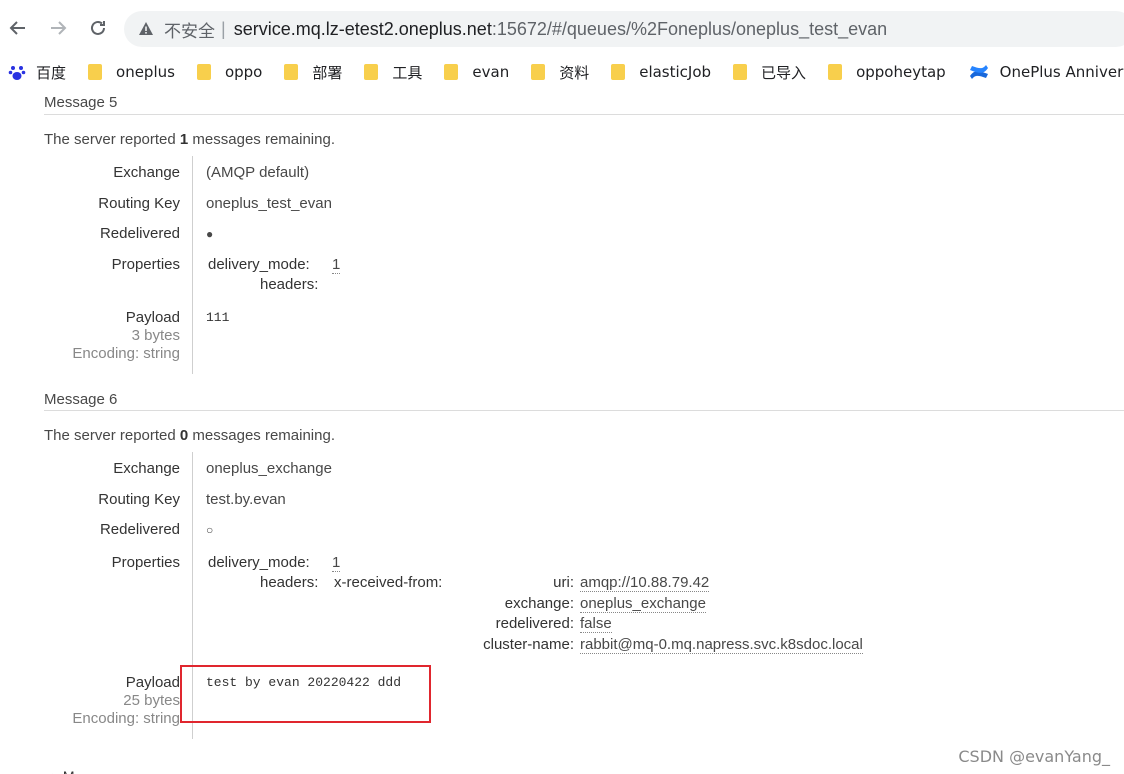 This screenshot has width=1124, height=774. Describe the element at coordinates (675, 72) in the screenshot. I see `bookmark-label: elasticJob` at that location.